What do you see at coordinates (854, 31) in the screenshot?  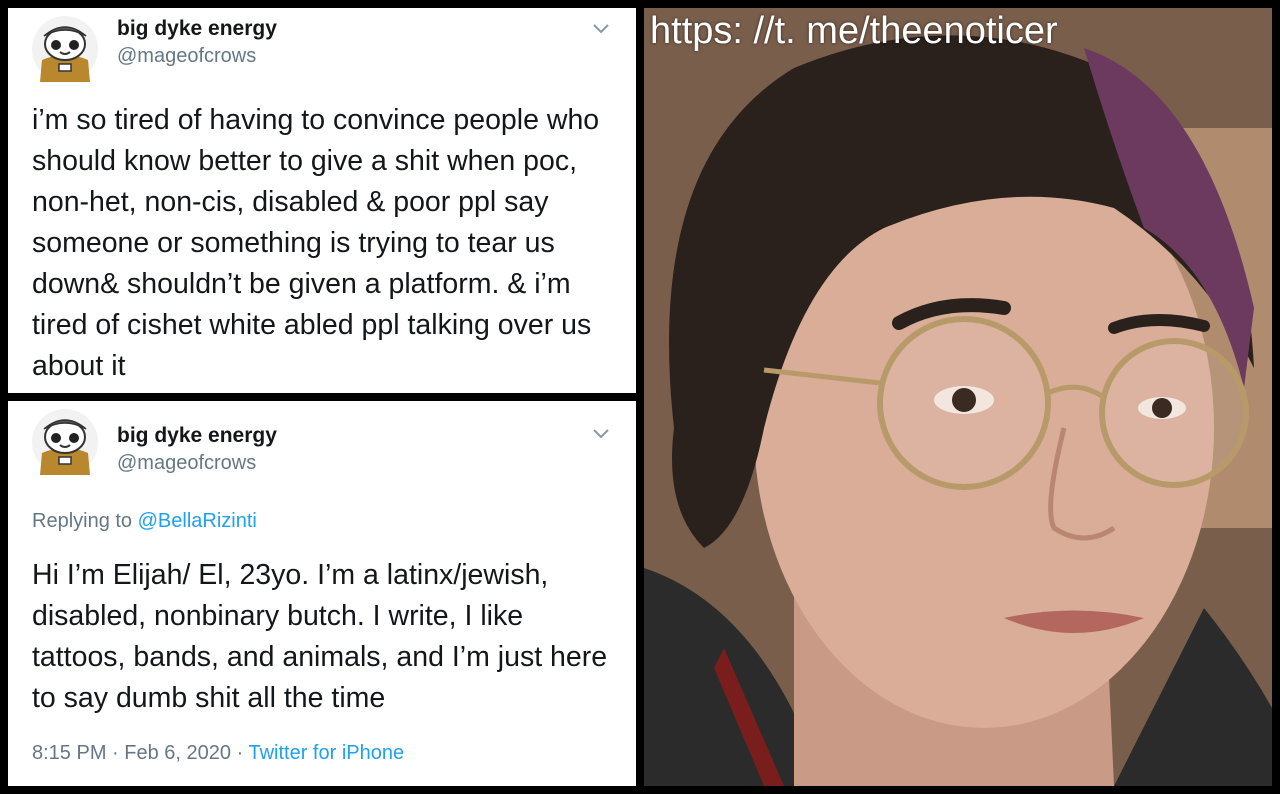 I see `watermark-text: https: //t. me/theenoticer` at bounding box center [854, 31].